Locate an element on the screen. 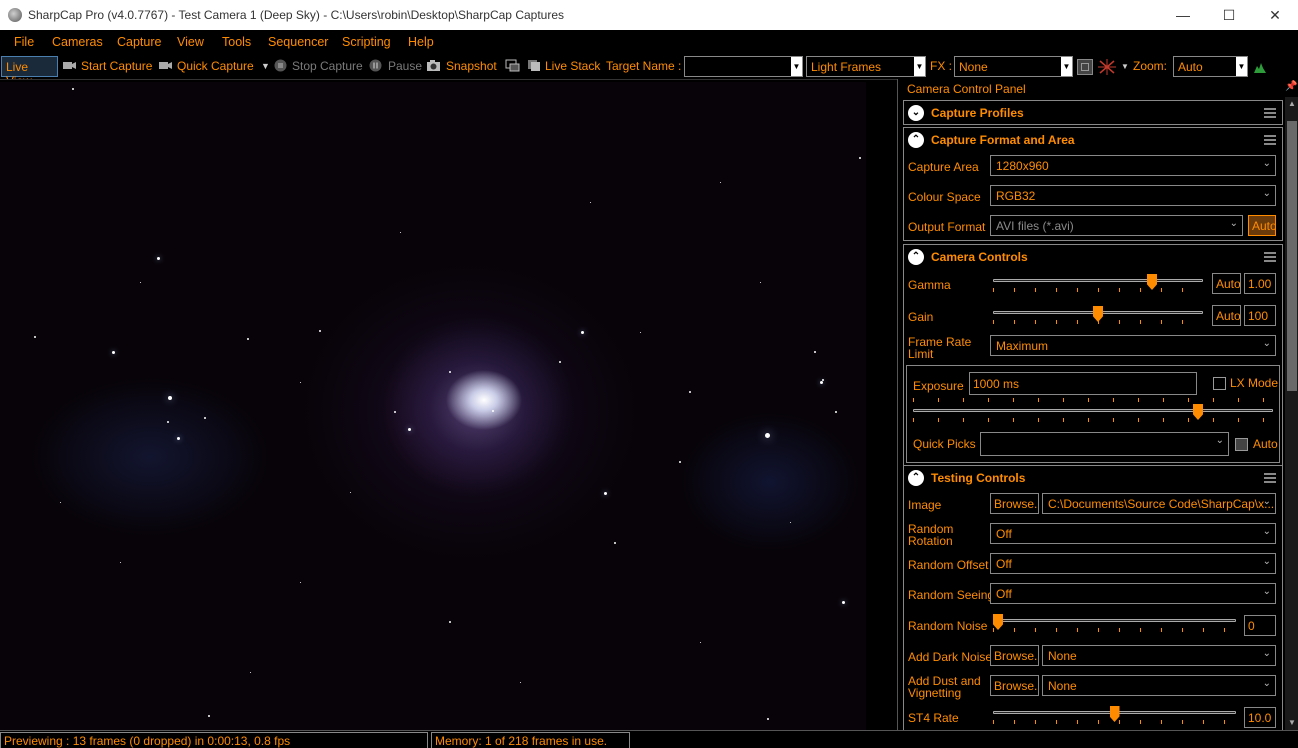 The width and height of the screenshot is (1298, 748). colour-space-select: RGB32 ⌄ is located at coordinates (1133, 195).